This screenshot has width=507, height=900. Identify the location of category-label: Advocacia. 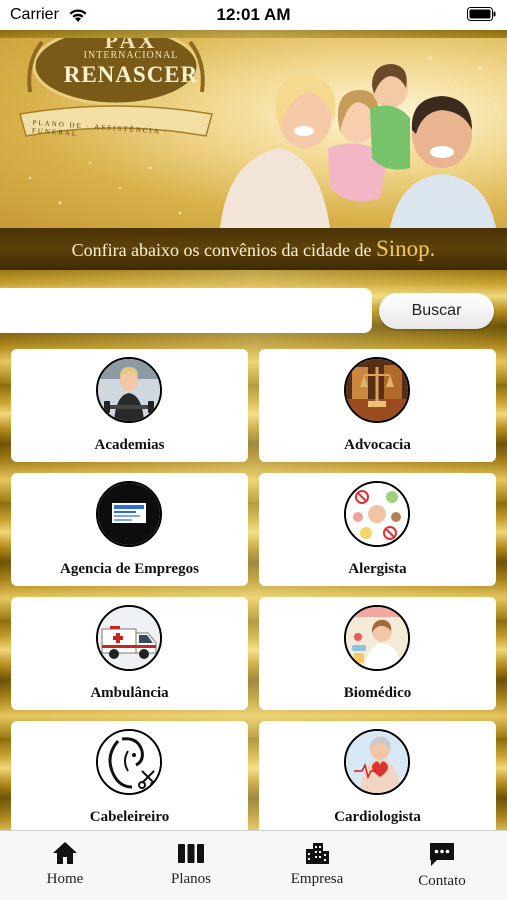
(377, 445).